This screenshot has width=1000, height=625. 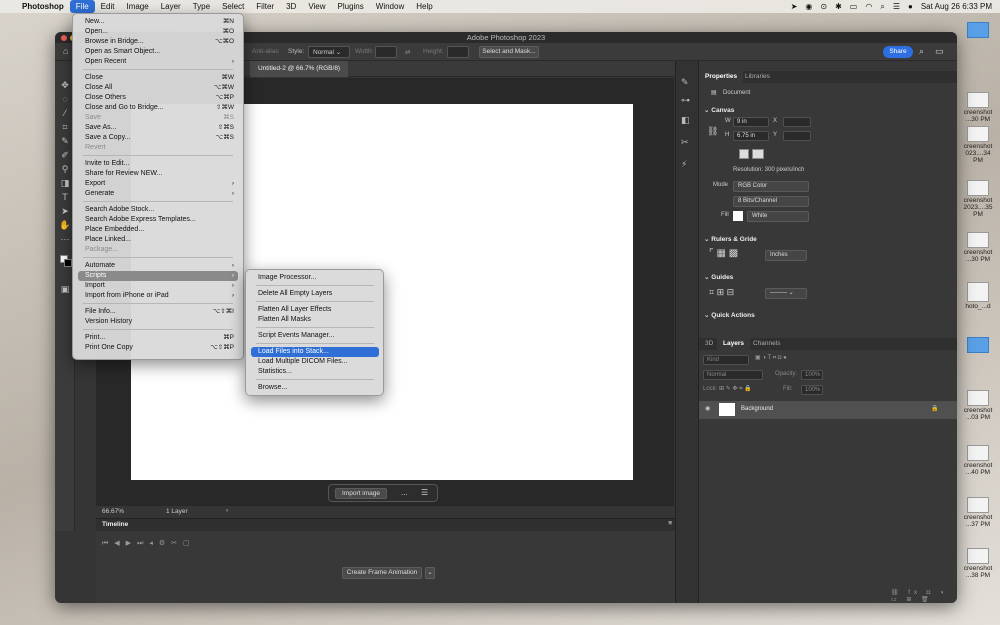 I want to click on menu-filter: Filter, so click(x=265, y=6).